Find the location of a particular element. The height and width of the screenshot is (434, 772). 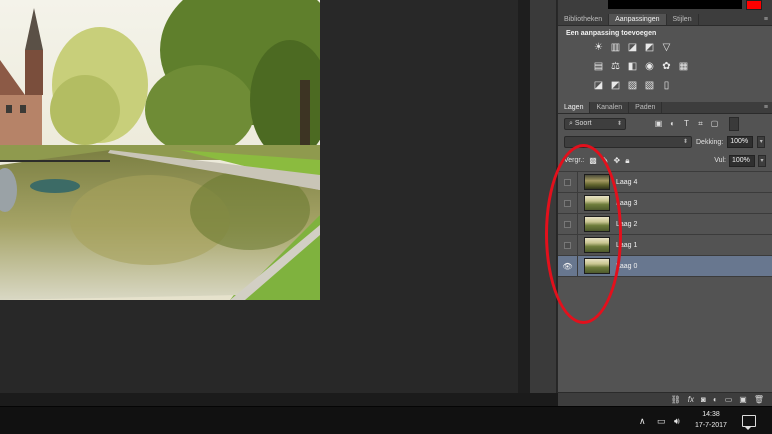

layer-row-laag-1: Laag 1 is located at coordinates (665, 245).